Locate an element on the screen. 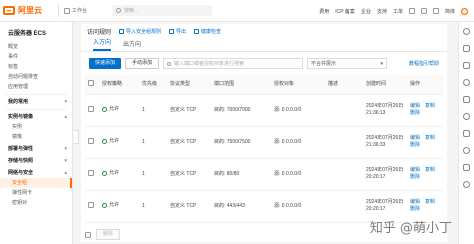 The width and height of the screenshot is (474, 244). message-icon is located at coordinates (411, 11).